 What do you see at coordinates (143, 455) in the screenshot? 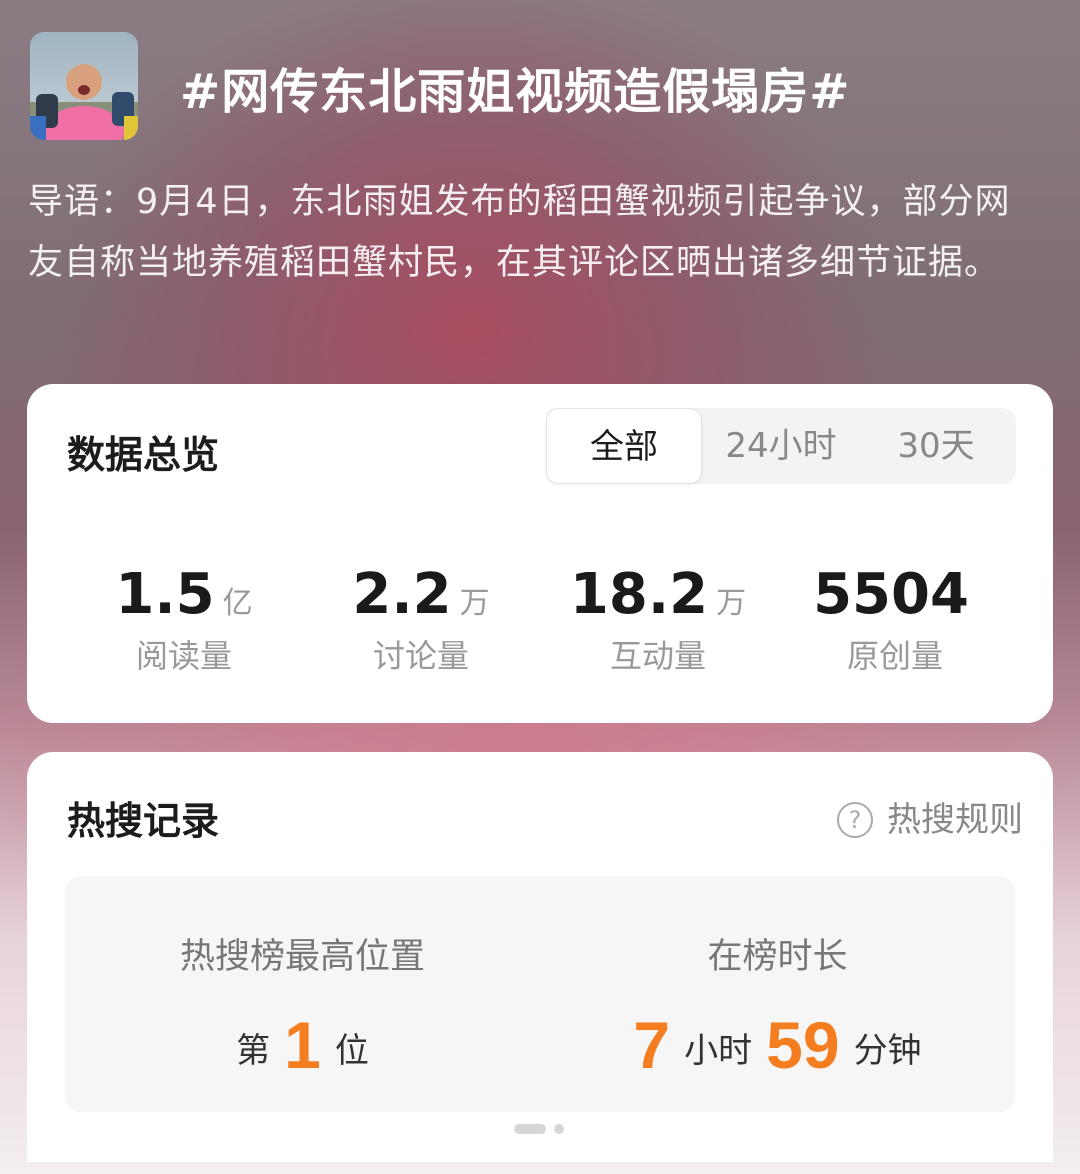
I see `overview-title: 数据总览` at bounding box center [143, 455].